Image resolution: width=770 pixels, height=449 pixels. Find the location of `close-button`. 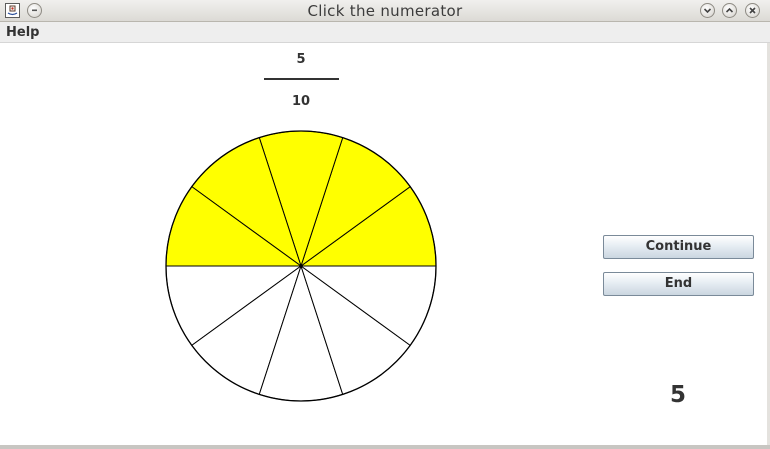

close-button is located at coordinates (752, 10).